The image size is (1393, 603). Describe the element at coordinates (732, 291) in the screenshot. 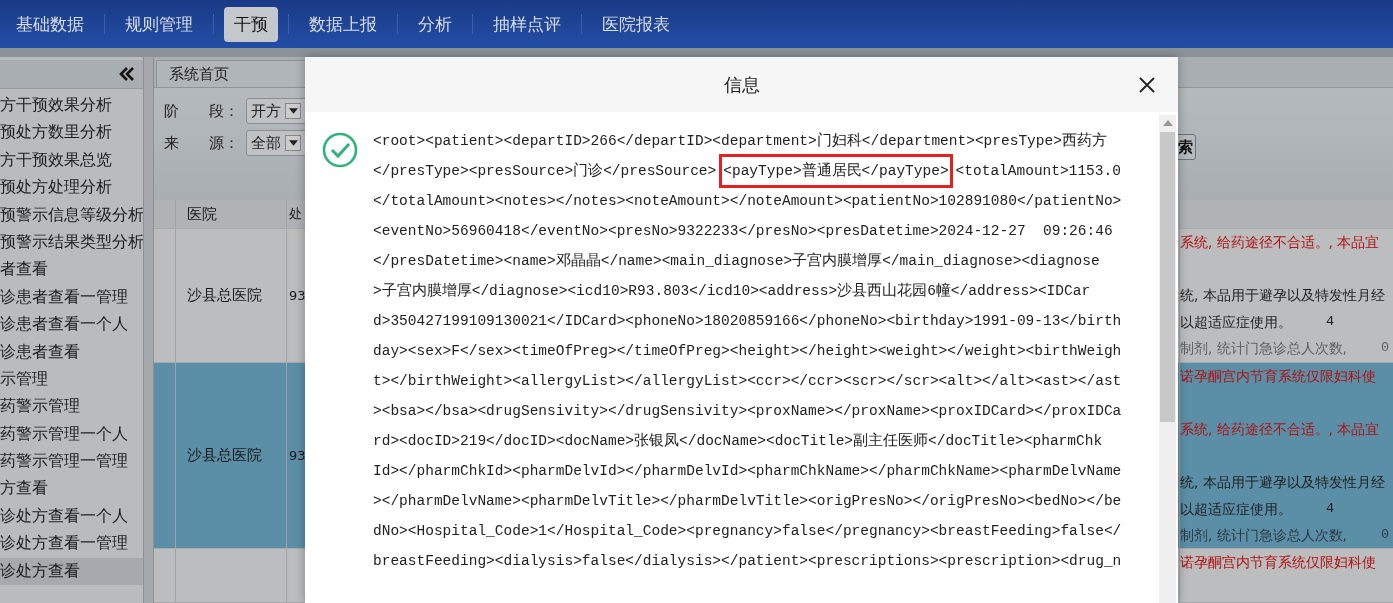

I see `xml-text: >子宫内膜增厚</diagnose><icd10>R93.803</icd10><address>沙县西山花园6幢</address><IDCar` at that location.